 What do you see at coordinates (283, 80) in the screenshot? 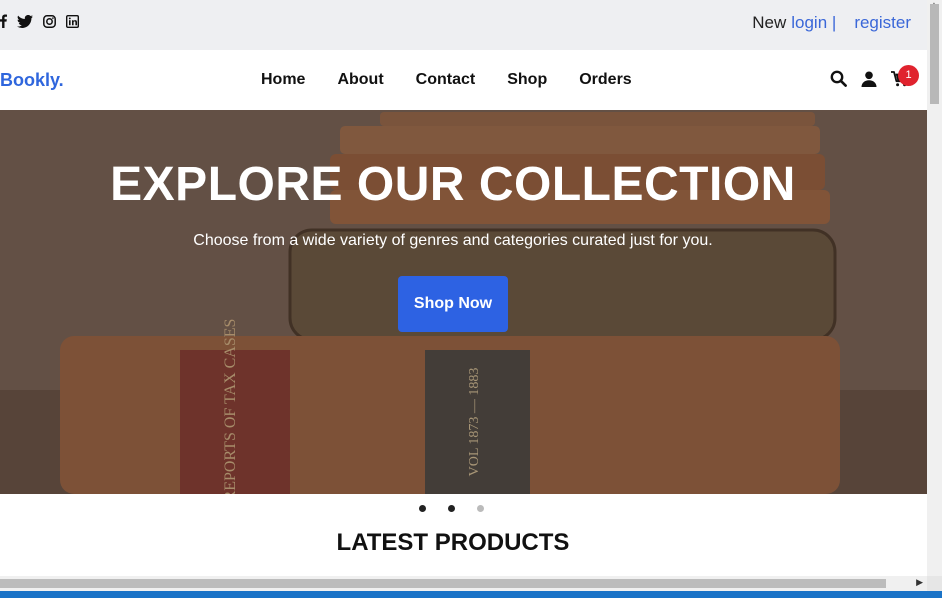
I see `nav-home: Home` at bounding box center [283, 80].